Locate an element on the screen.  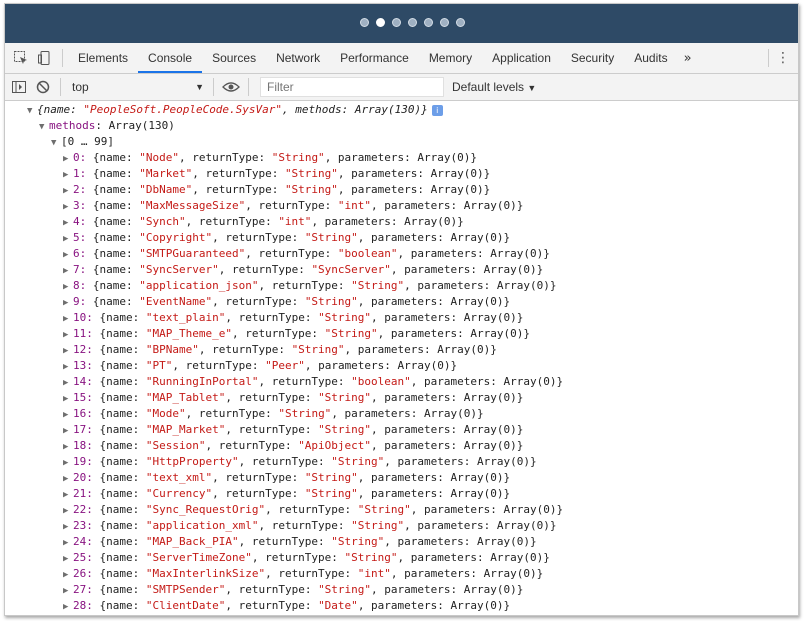
filter-field is located at coordinates (352, 87).